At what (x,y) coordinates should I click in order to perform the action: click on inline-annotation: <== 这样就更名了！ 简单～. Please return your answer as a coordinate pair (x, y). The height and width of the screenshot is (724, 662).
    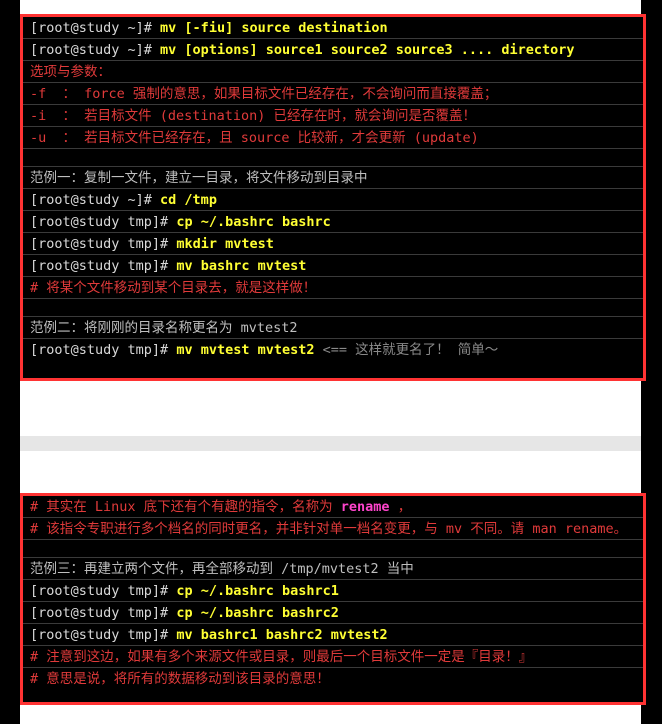
    Looking at the image, I should click on (406, 350).